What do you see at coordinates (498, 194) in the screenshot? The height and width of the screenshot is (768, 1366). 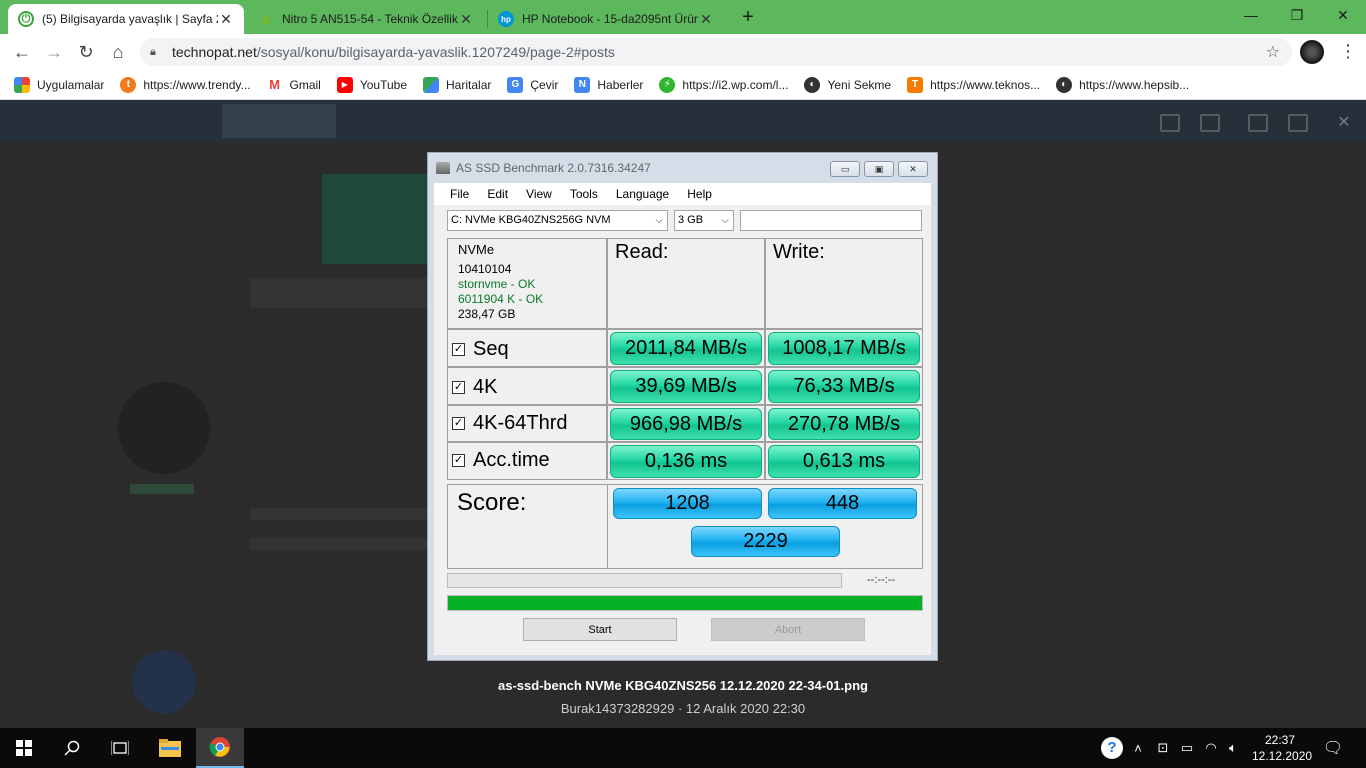 I see `menu-edit: Edit` at bounding box center [498, 194].